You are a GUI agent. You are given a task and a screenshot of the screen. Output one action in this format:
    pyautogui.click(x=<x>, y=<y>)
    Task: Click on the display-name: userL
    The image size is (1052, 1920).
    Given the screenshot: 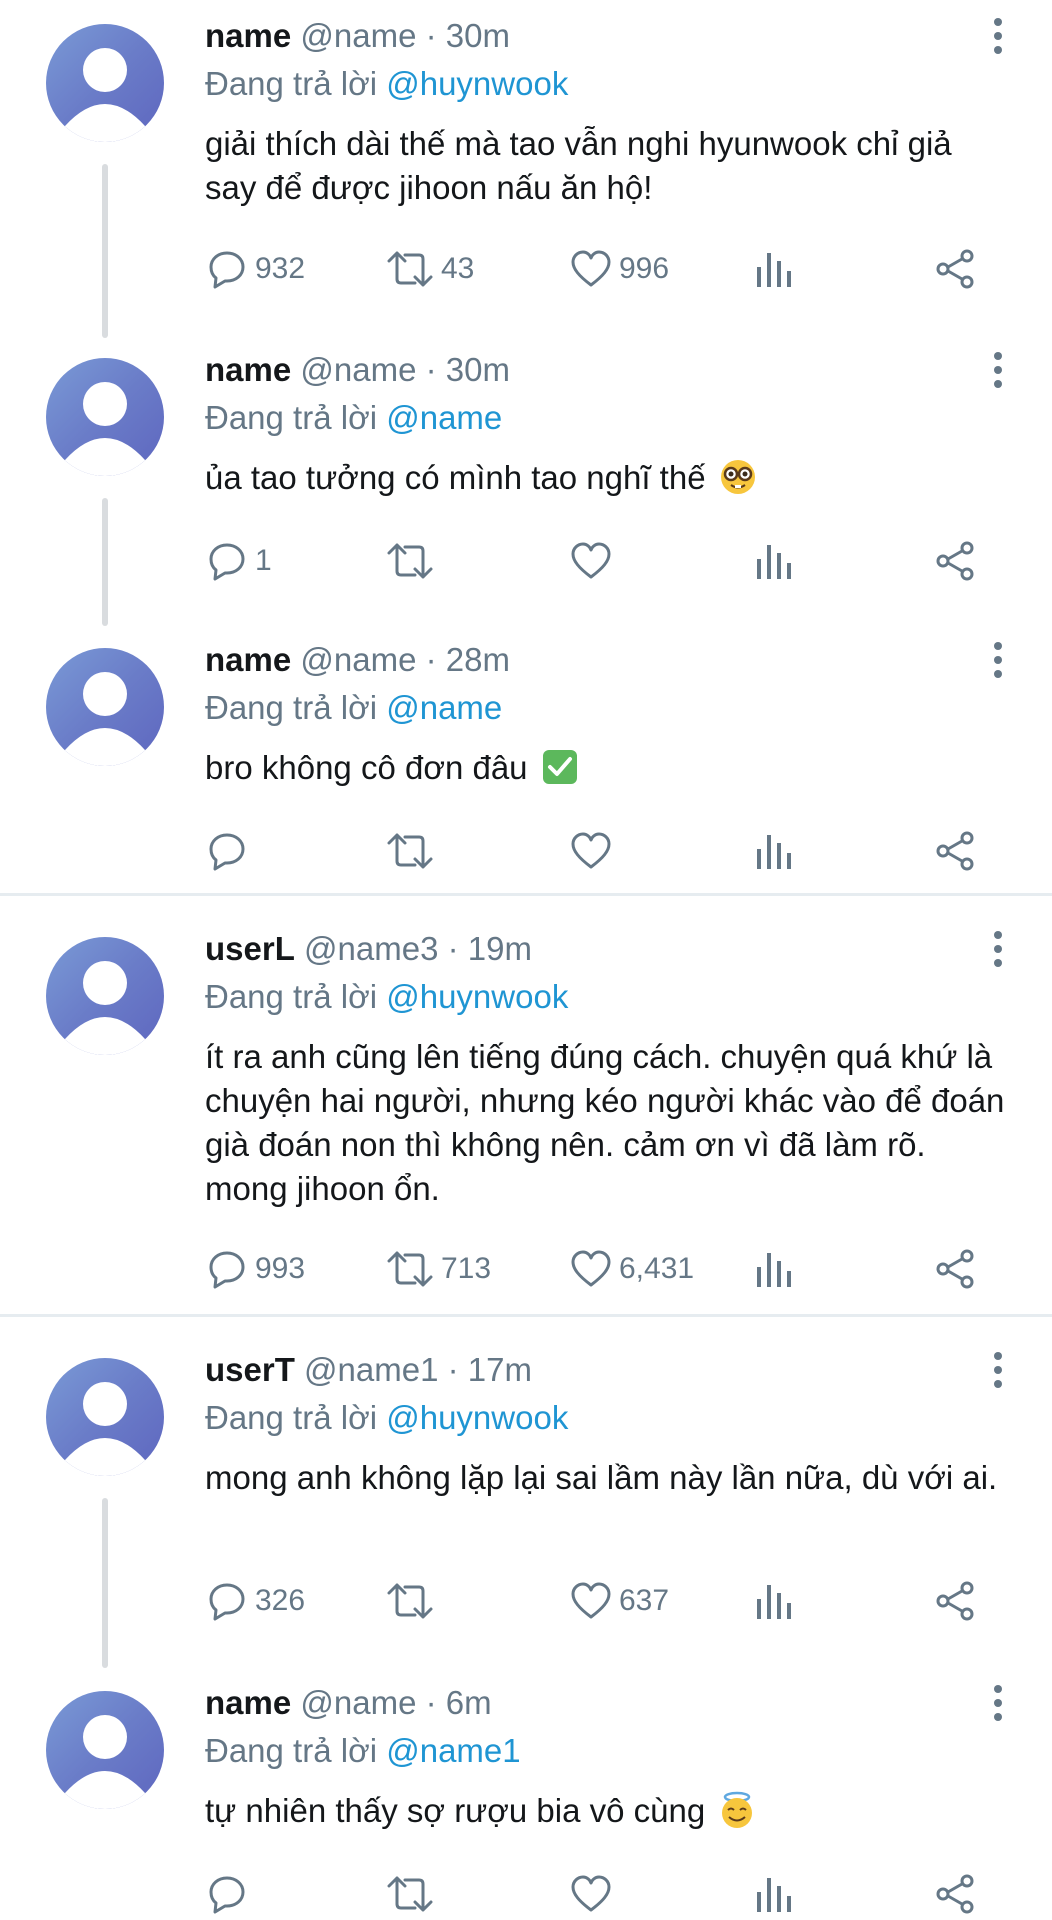 What is the action you would take?
    pyautogui.click(x=250, y=948)
    